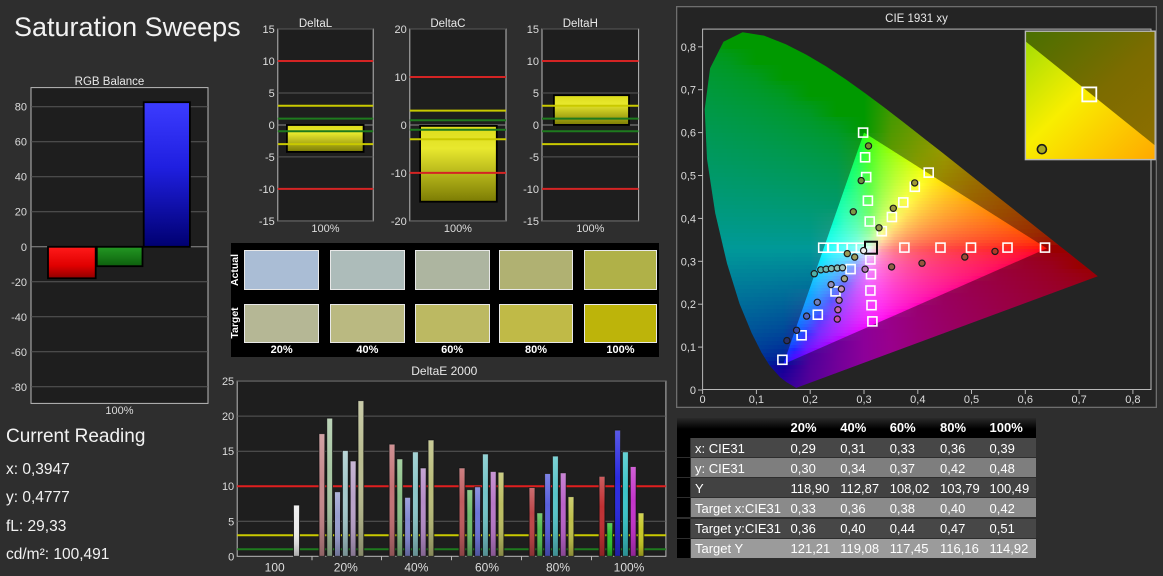 The width and height of the screenshot is (1163, 576). Describe the element at coordinates (316, 24) in the screenshot. I see `svg-text: DeltaL` at that location.